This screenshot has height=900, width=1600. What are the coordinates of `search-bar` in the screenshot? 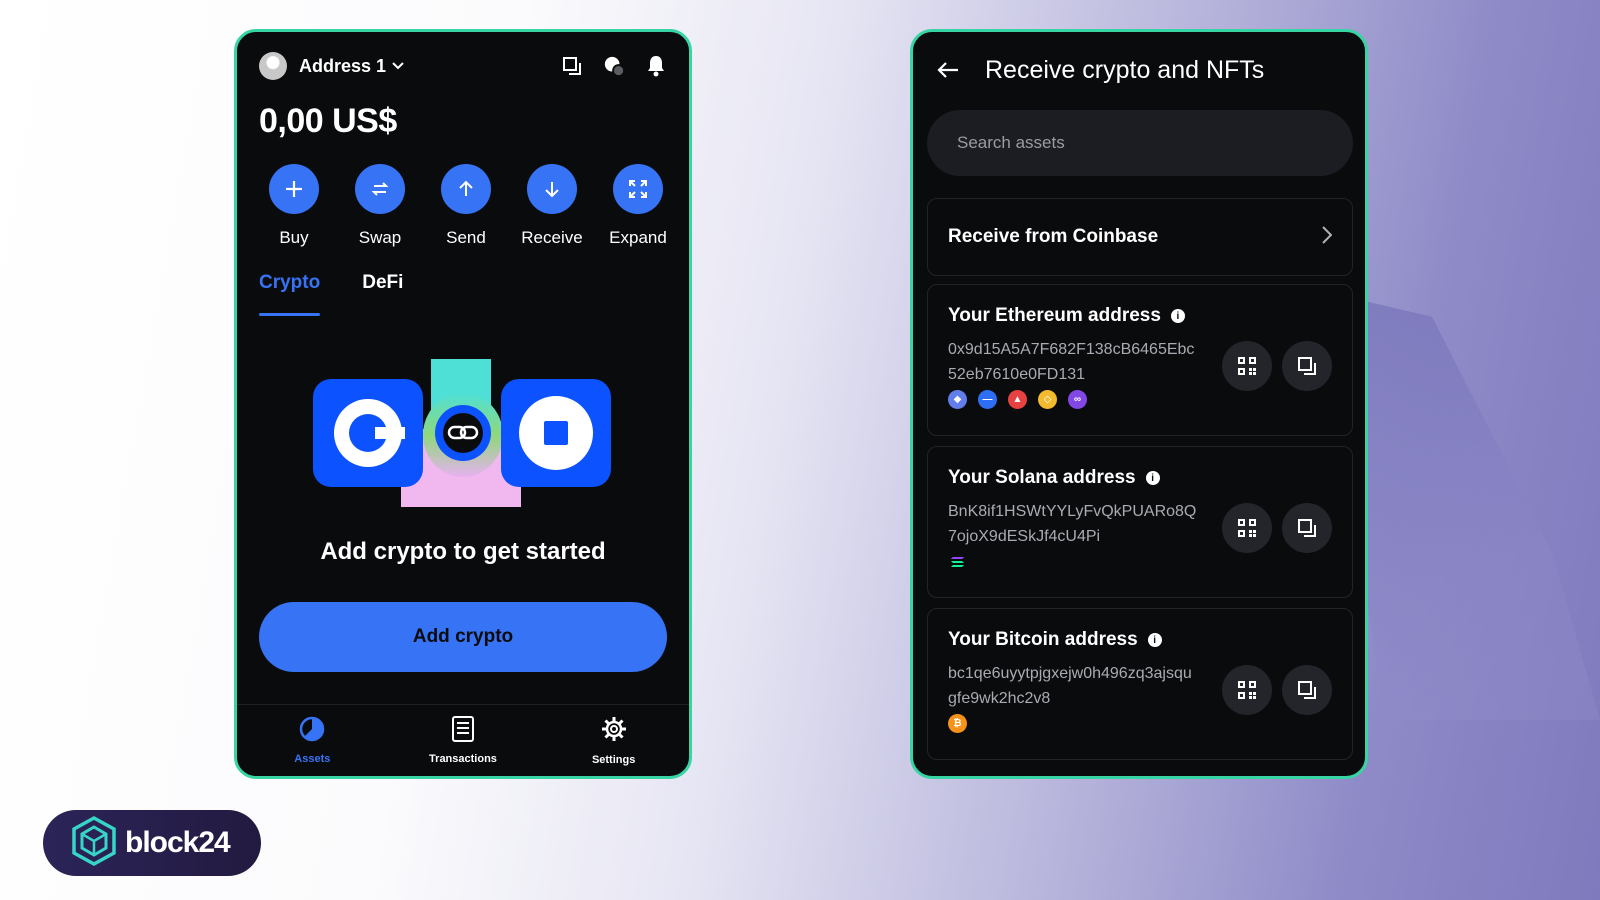 It's located at (1140, 143).